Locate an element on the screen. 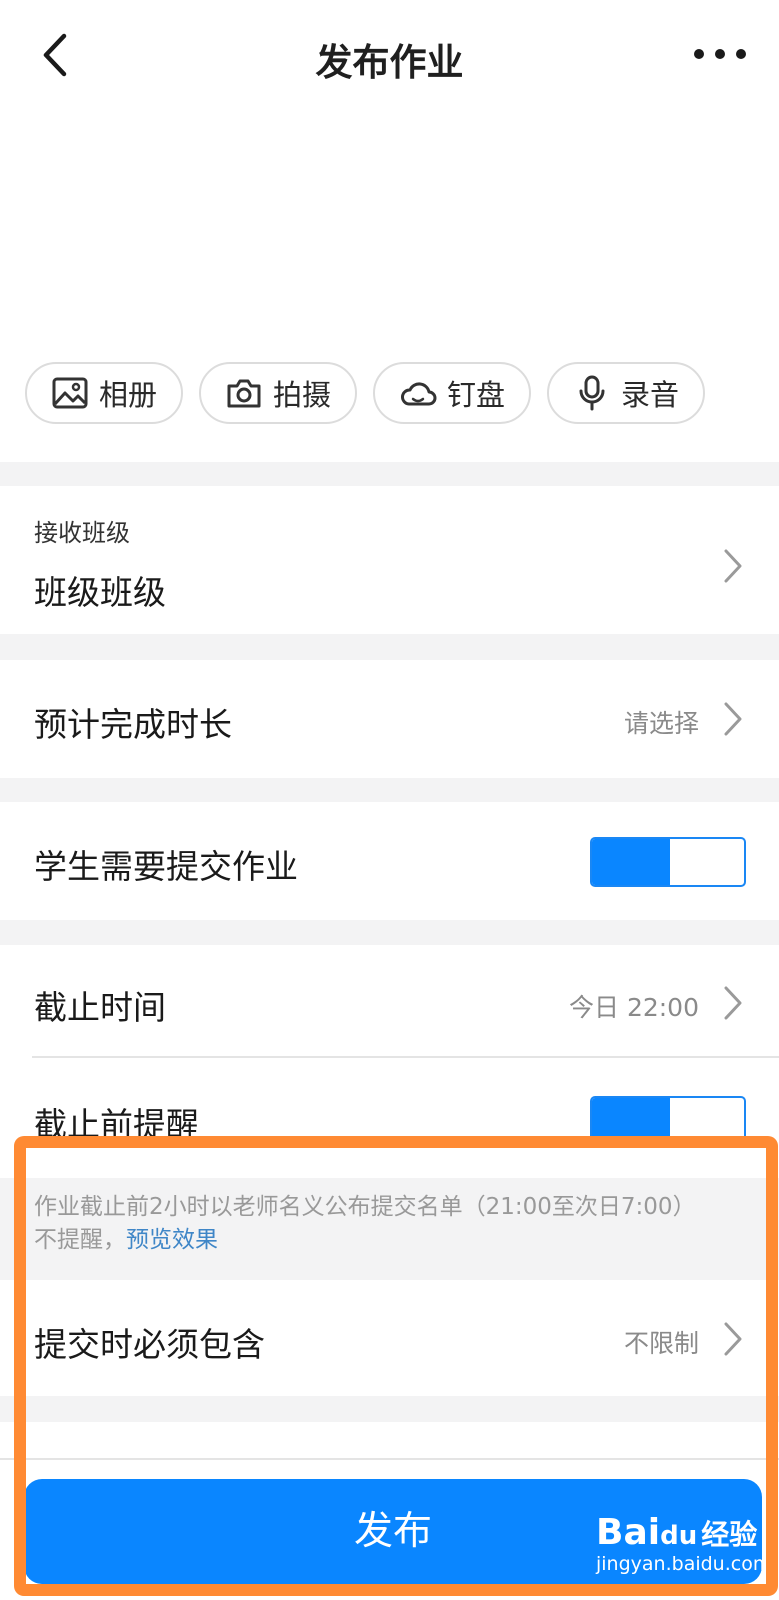 The width and height of the screenshot is (779, 1600). preview-effect-link: 预览效果 is located at coordinates (172, 1240).